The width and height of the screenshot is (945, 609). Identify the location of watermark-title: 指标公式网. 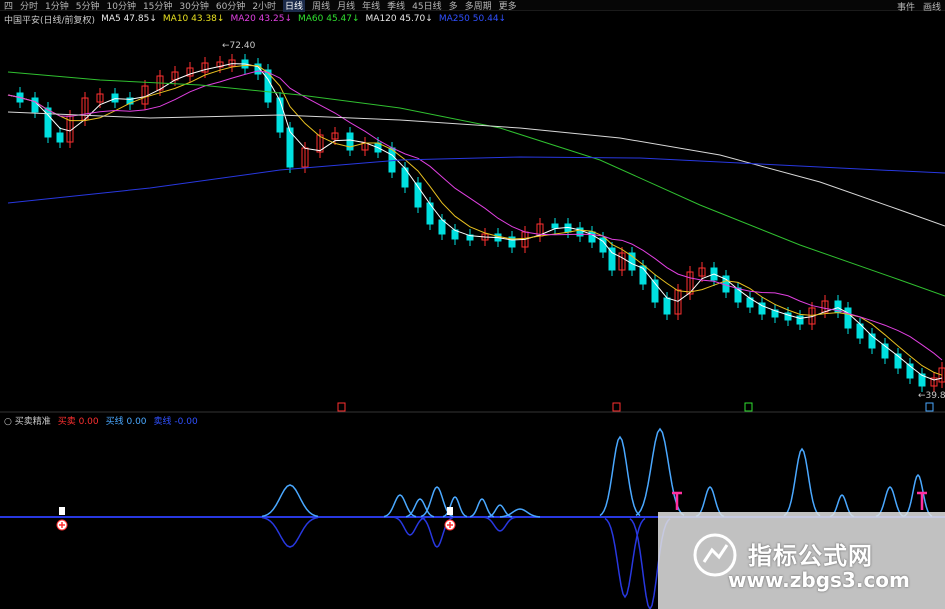
(810, 556).